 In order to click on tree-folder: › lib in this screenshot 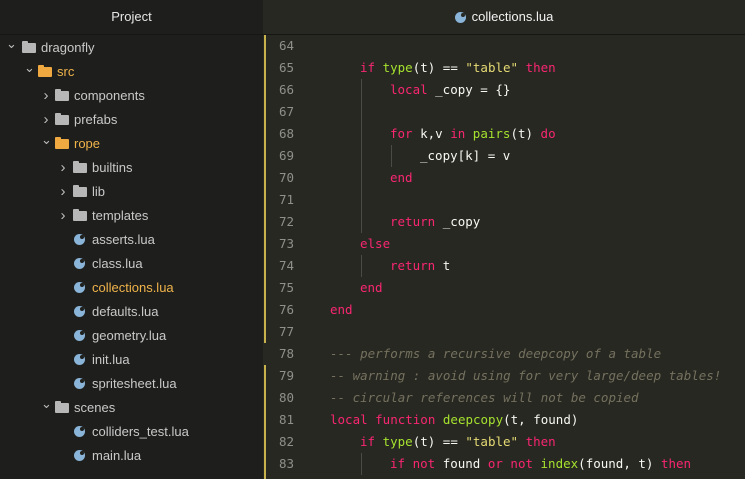, I will do `click(131, 192)`.